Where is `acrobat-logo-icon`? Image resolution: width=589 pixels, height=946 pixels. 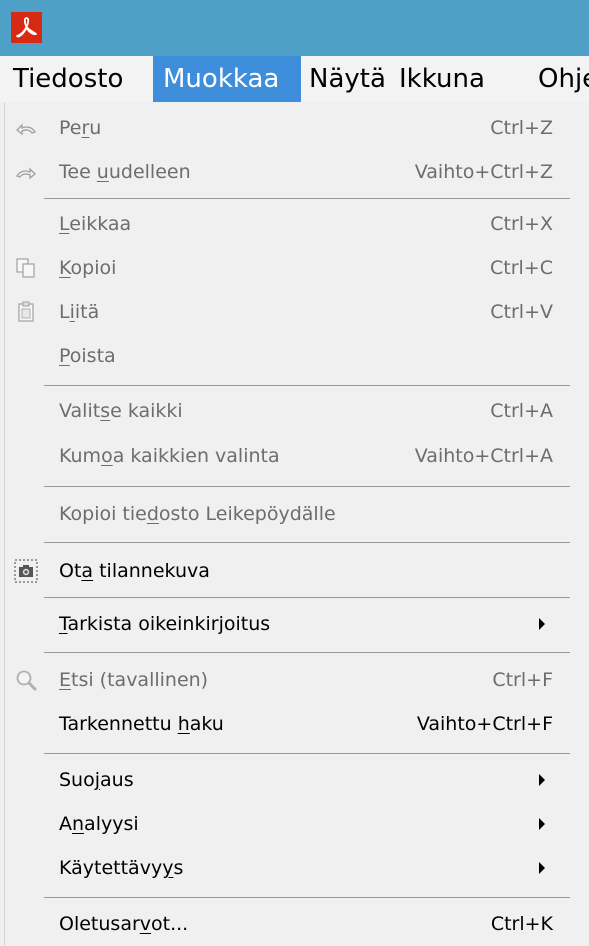
acrobat-logo-icon is located at coordinates (26, 27).